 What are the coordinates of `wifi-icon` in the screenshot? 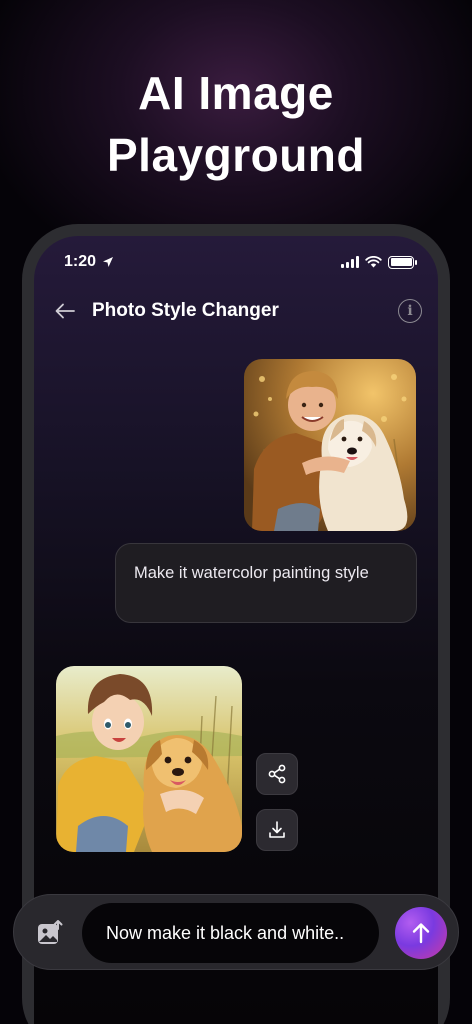 It's located at (373, 262).